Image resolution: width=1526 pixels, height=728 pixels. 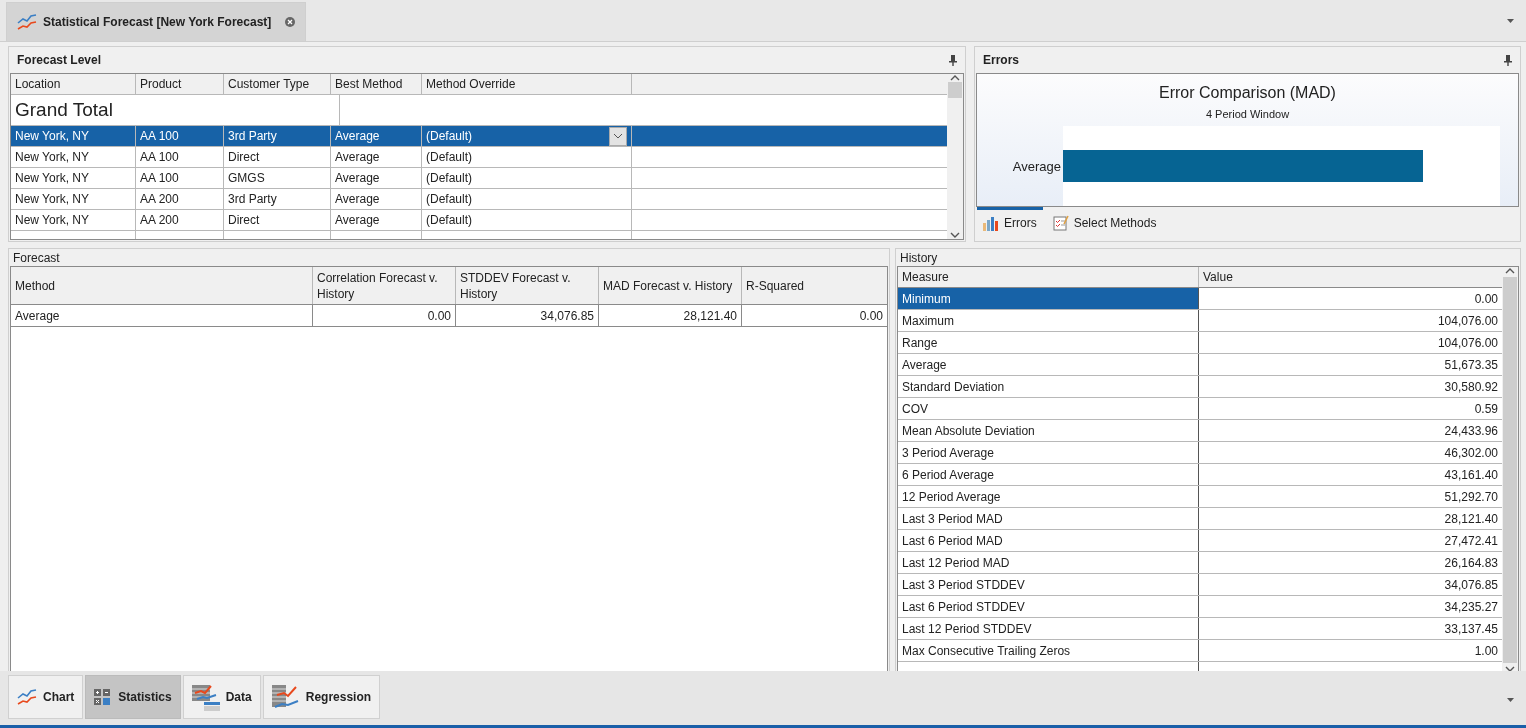 What do you see at coordinates (1048, 342) in the screenshot?
I see `table-cell: Range` at bounding box center [1048, 342].